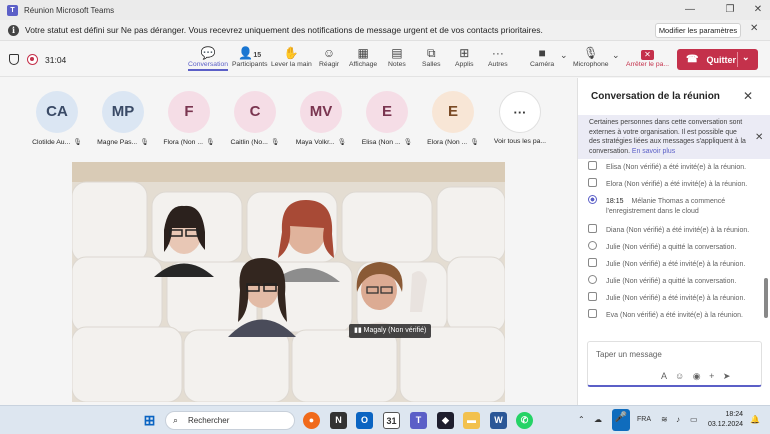  Describe the element at coordinates (230, 420) in the screenshot. I see `taskbar-search: ⌕ Rechercher` at that location.